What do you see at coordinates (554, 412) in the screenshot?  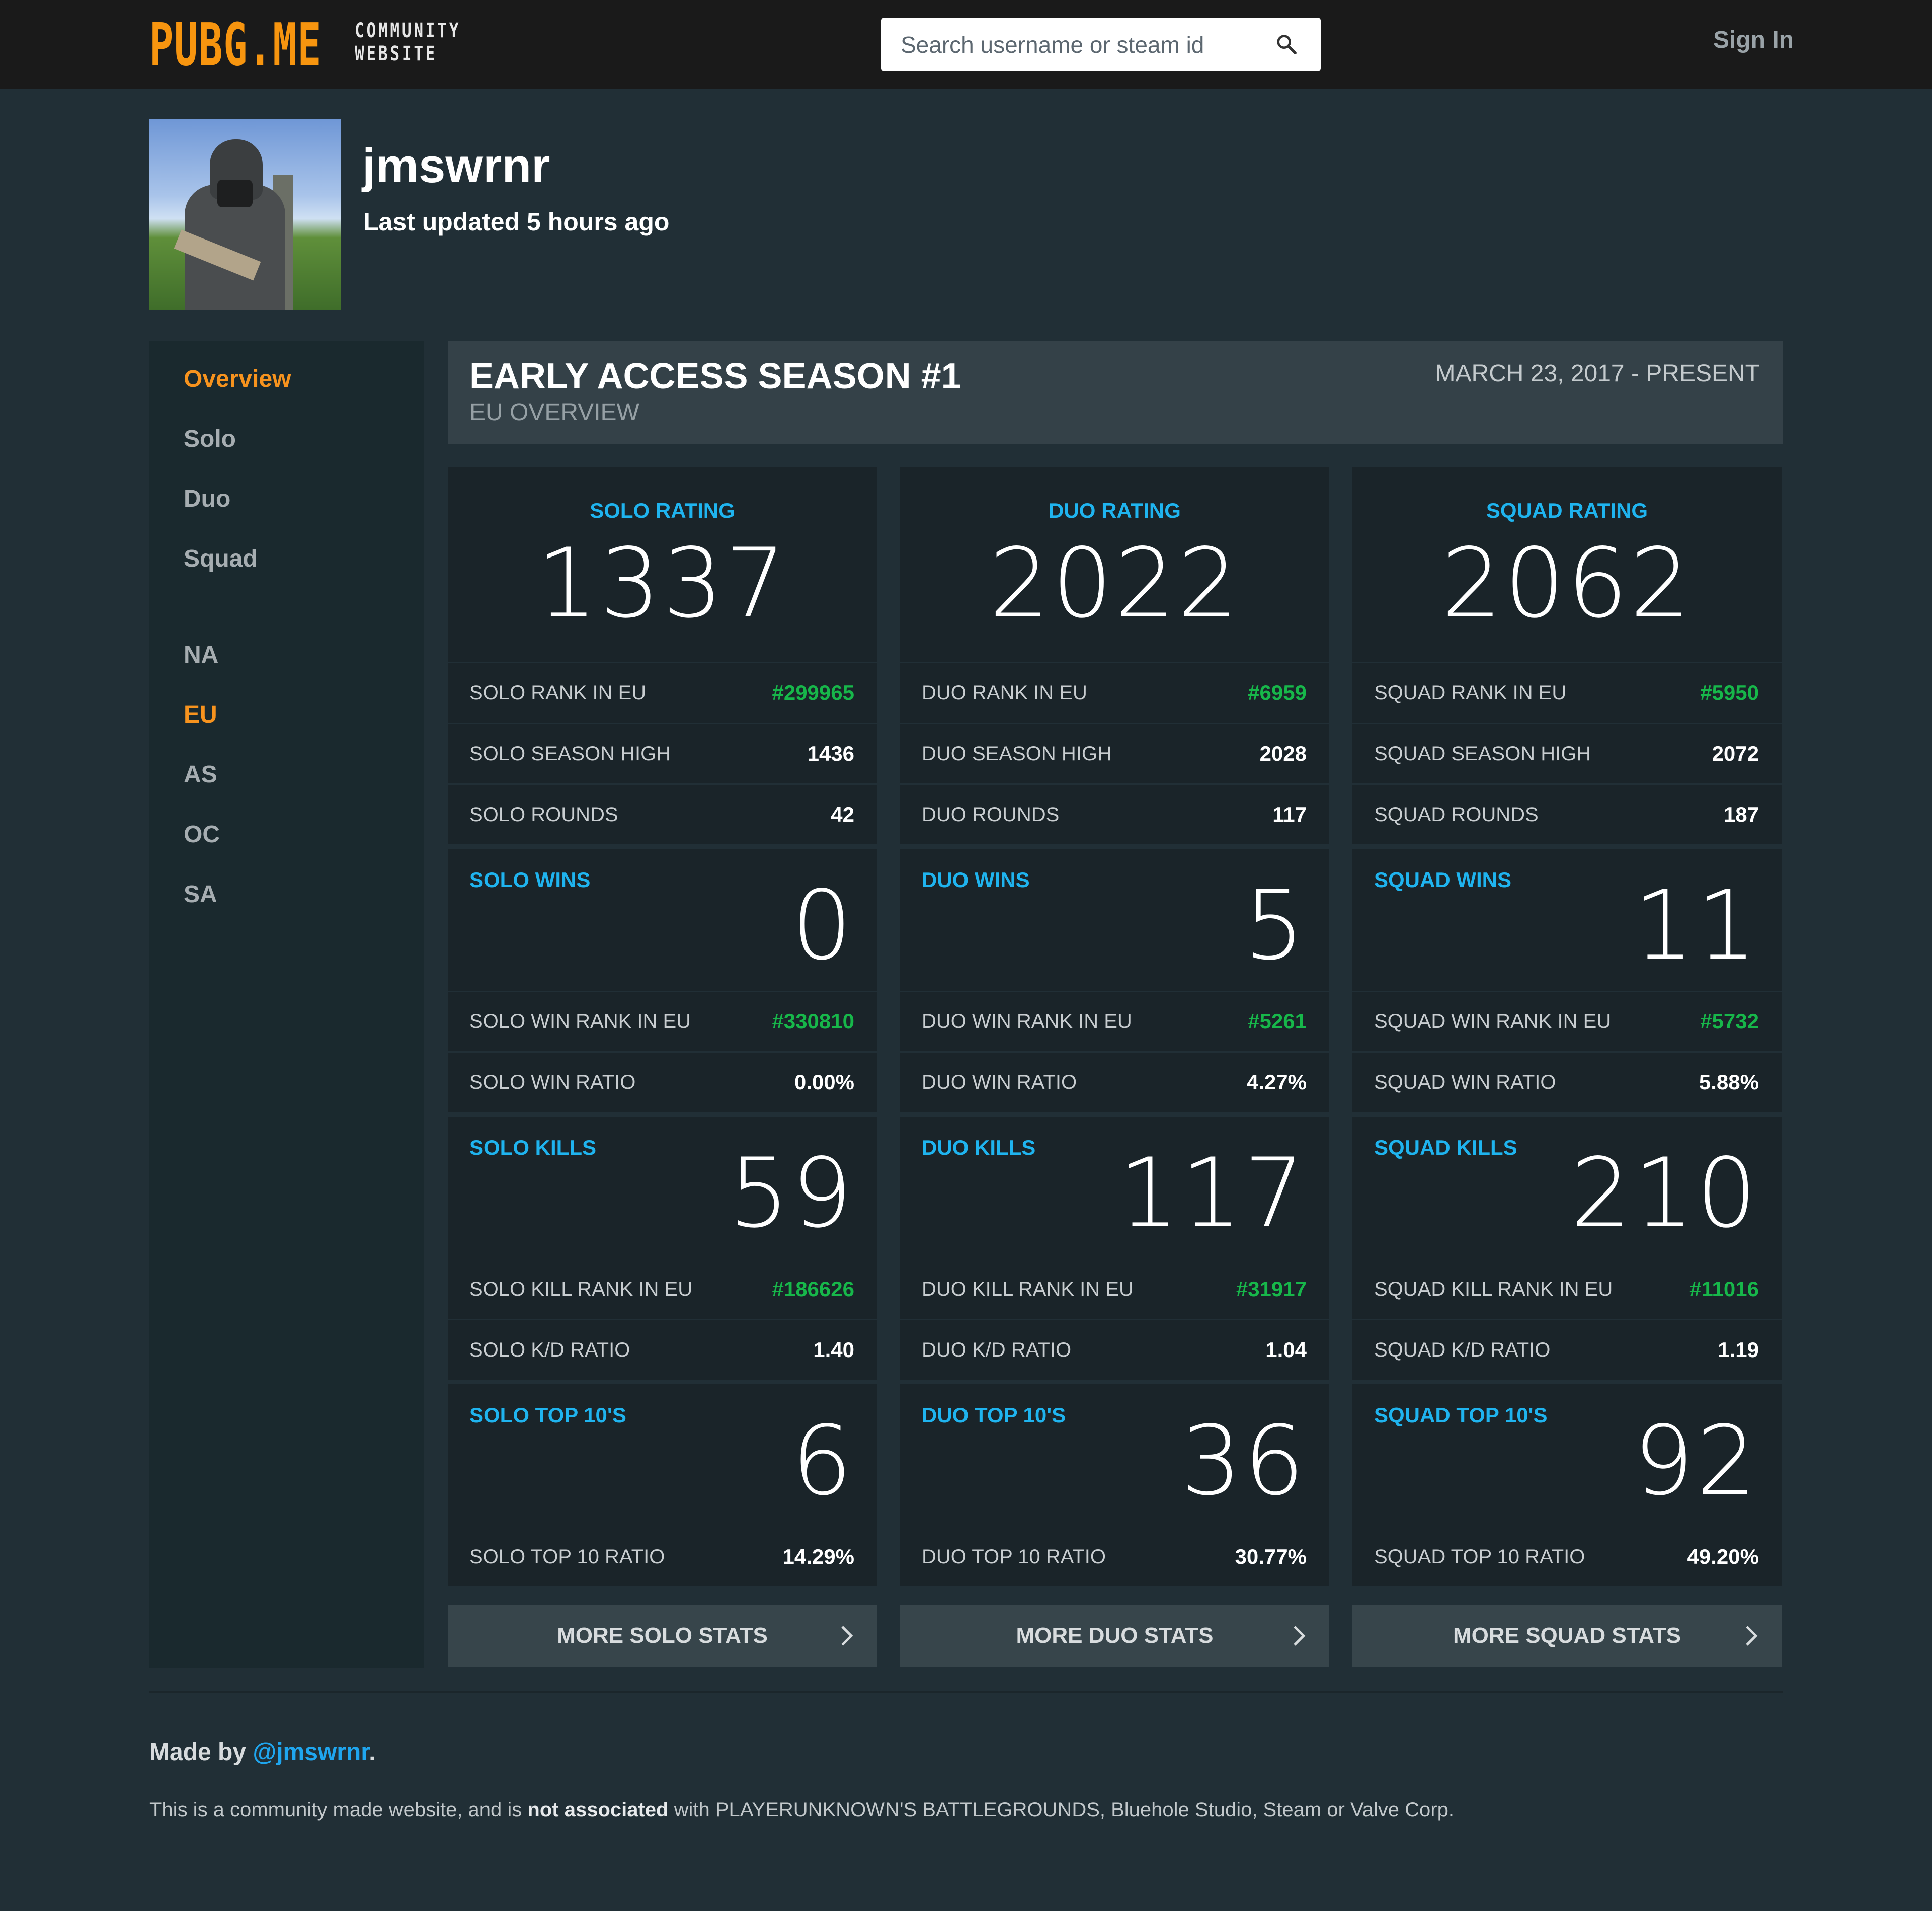 I see `season-subtitle: EU OVERVIEW` at bounding box center [554, 412].